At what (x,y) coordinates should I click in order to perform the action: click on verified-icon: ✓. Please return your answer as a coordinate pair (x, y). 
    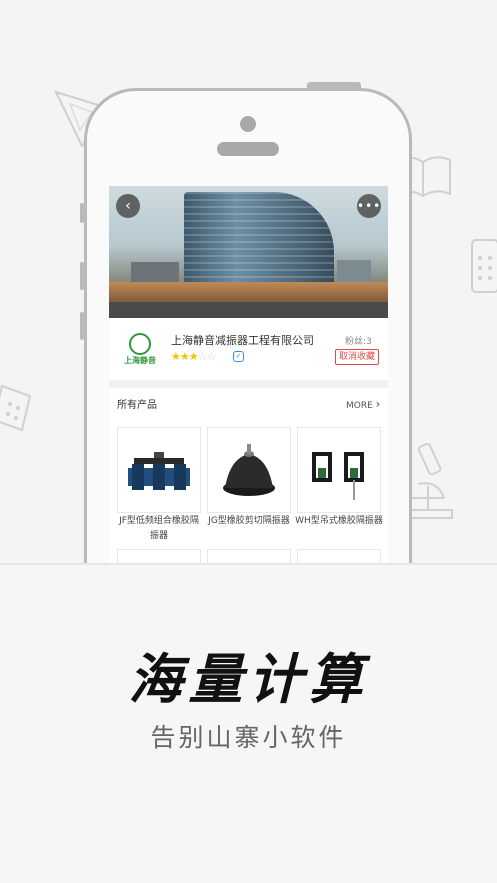
    Looking at the image, I should click on (238, 356).